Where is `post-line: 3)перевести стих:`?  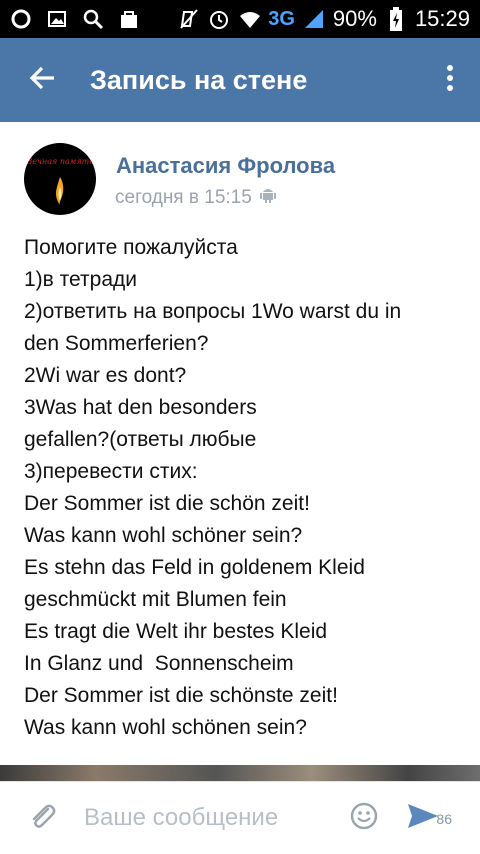
post-line: 3)перевести стих: is located at coordinates (111, 471).